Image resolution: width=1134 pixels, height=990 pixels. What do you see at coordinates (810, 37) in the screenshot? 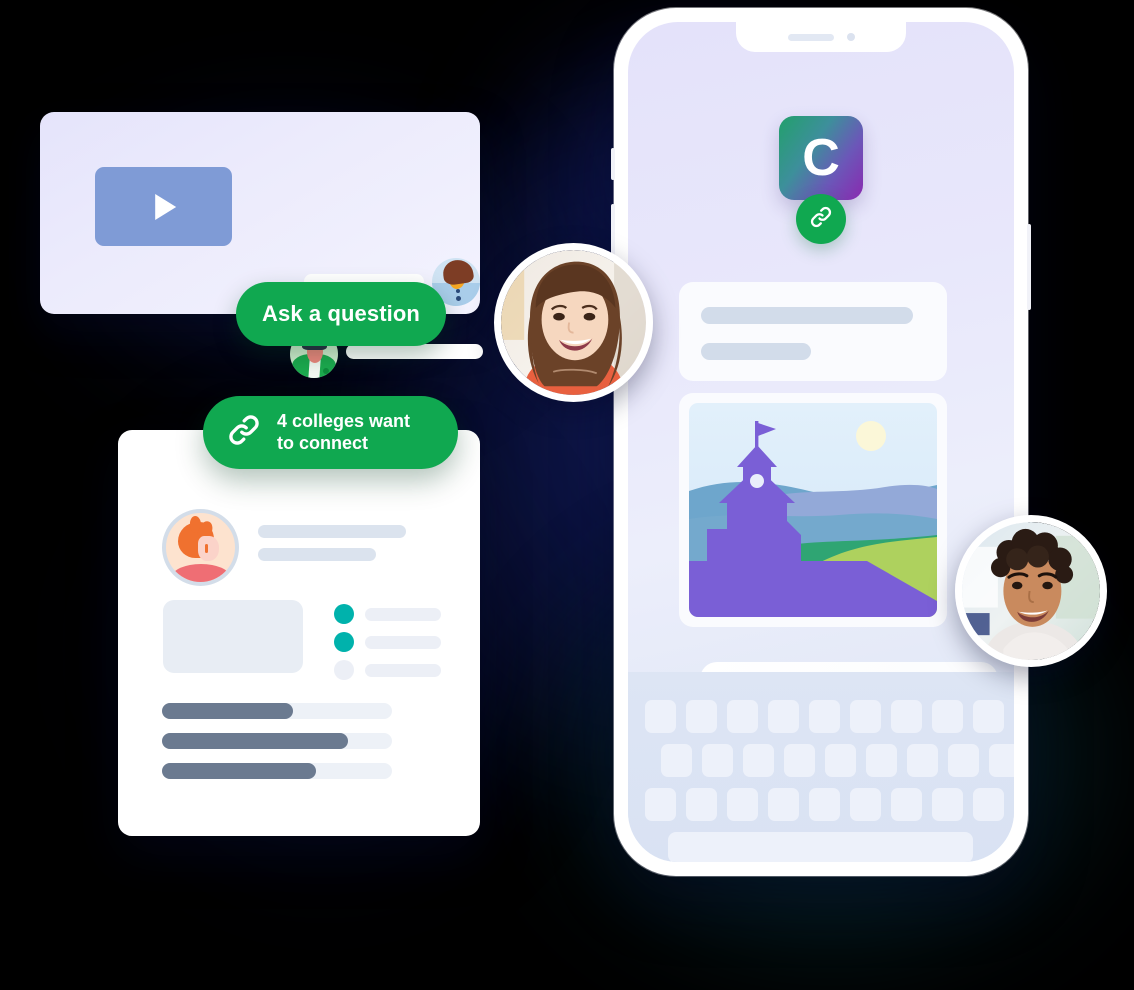
I see `earpiece-speaker-icon` at bounding box center [810, 37].